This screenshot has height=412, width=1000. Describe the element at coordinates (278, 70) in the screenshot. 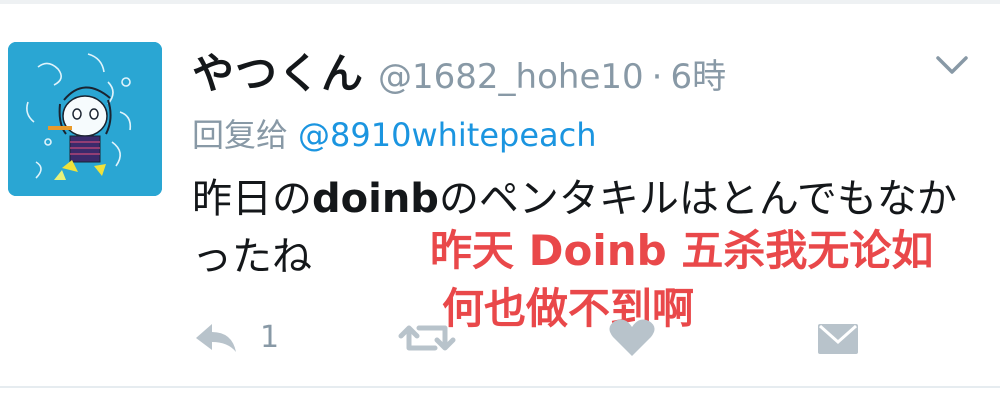

I see `display-name: やつくん` at that location.